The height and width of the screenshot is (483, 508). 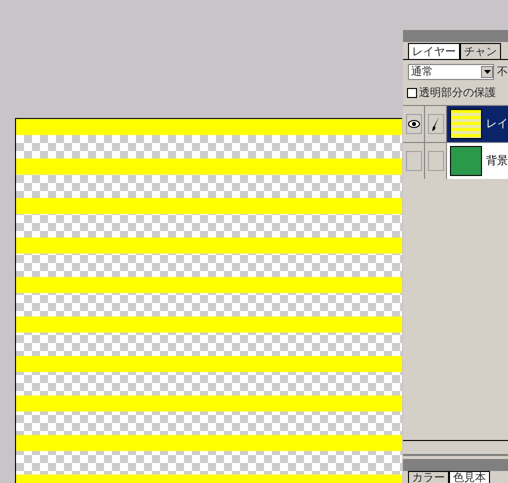 What do you see at coordinates (457, 92) in the screenshot?
I see `checkbox-label: 透明部分の保護` at bounding box center [457, 92].